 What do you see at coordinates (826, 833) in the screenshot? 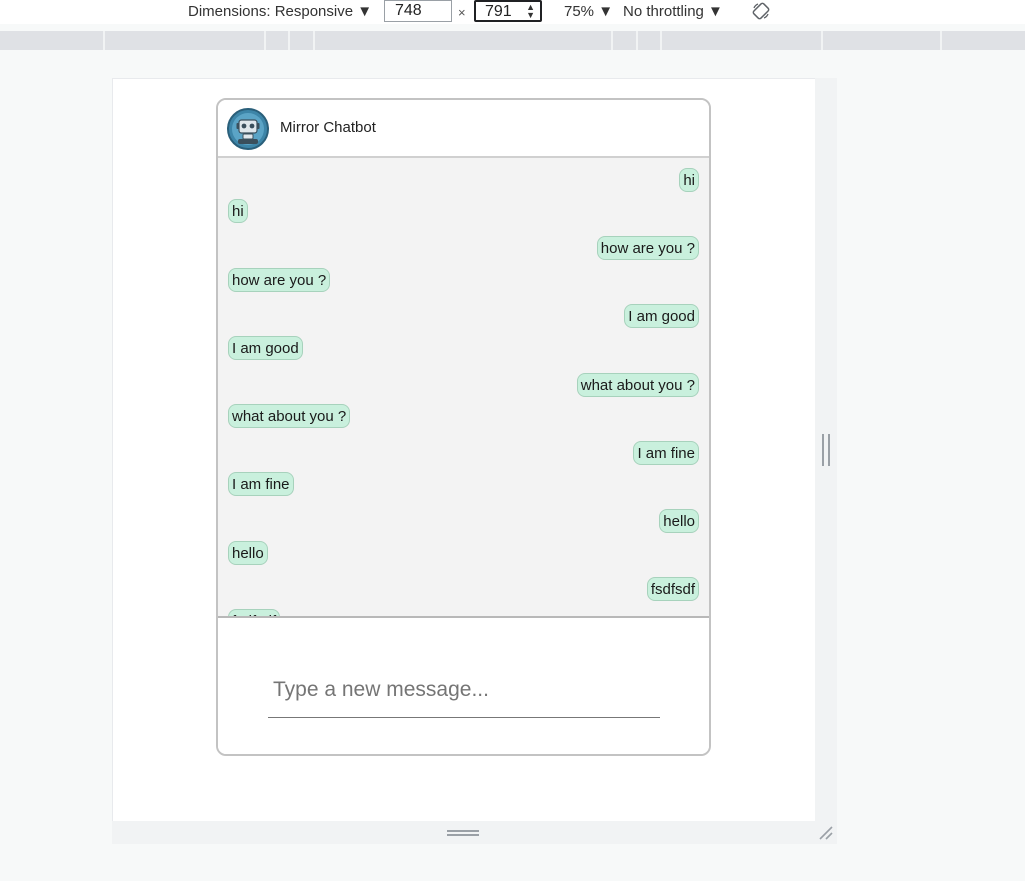
I see `corner-resize-icon` at bounding box center [826, 833].